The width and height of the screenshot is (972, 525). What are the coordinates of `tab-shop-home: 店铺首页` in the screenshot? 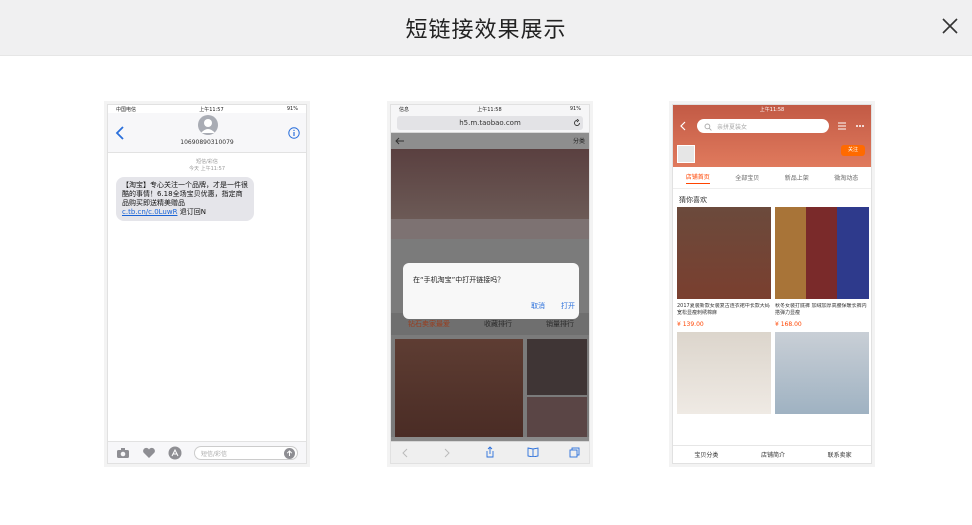 It's located at (697, 178).